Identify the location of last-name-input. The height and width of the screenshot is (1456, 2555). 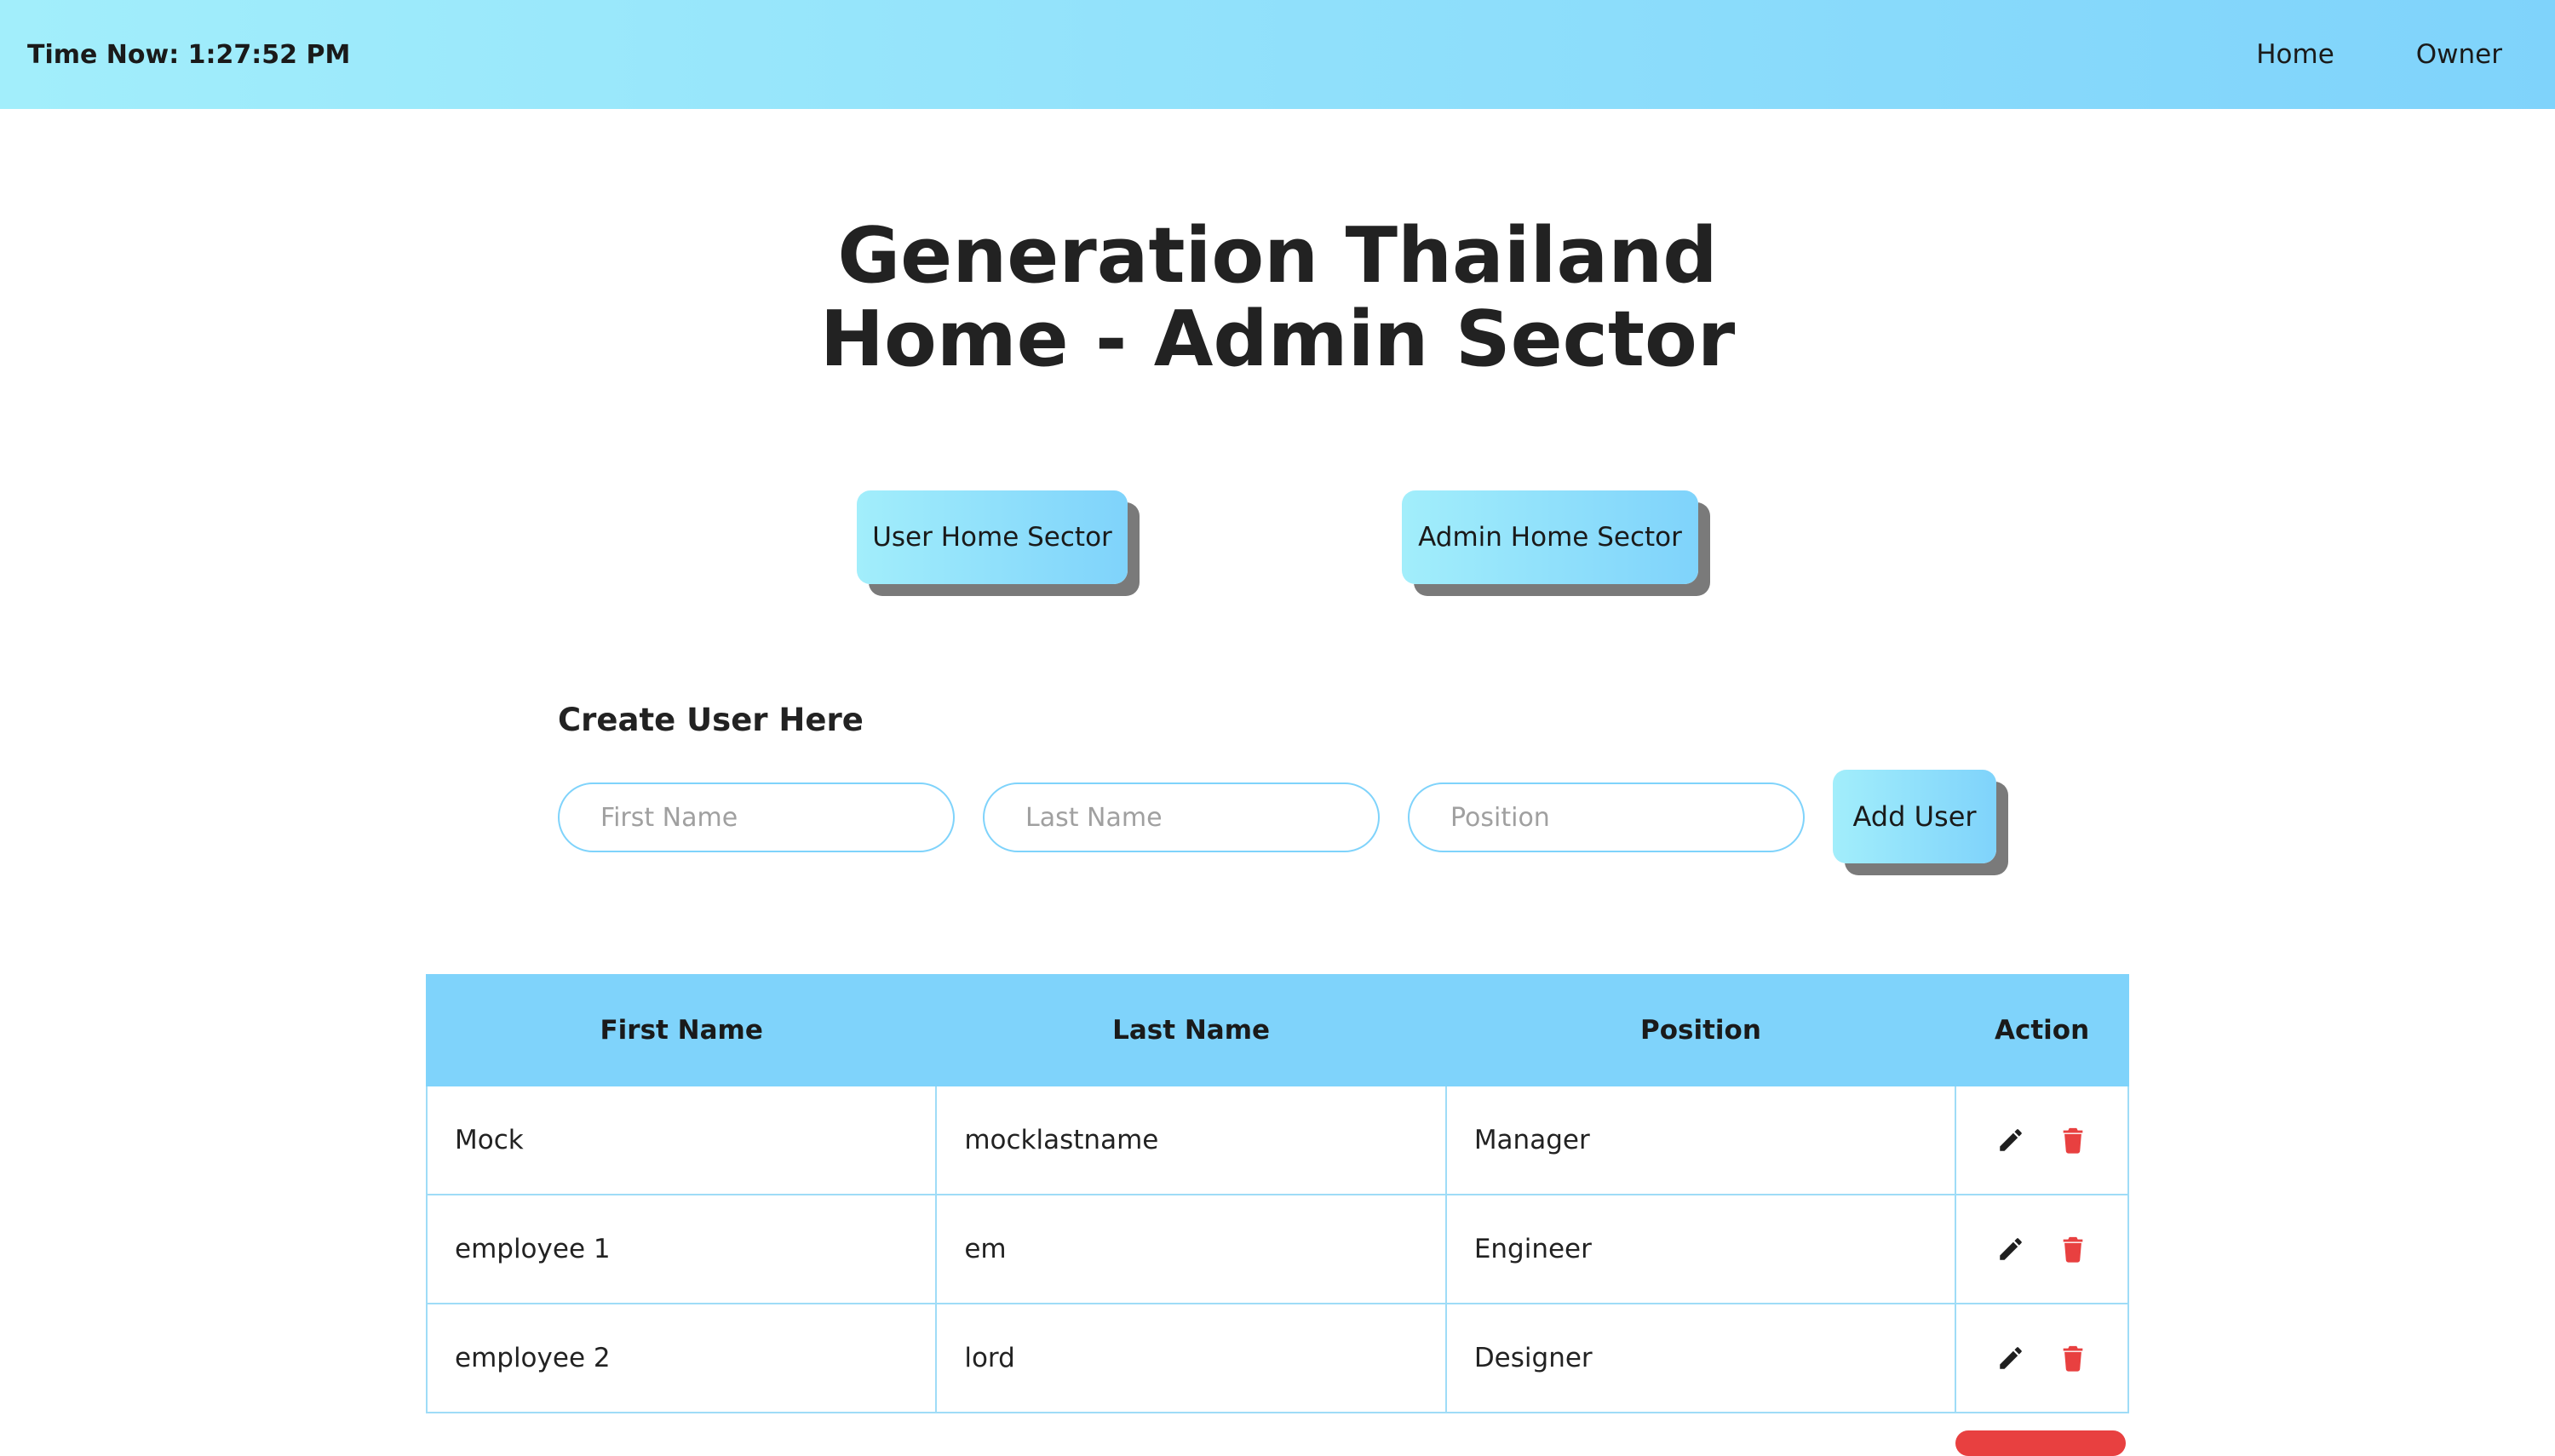
(1181, 817).